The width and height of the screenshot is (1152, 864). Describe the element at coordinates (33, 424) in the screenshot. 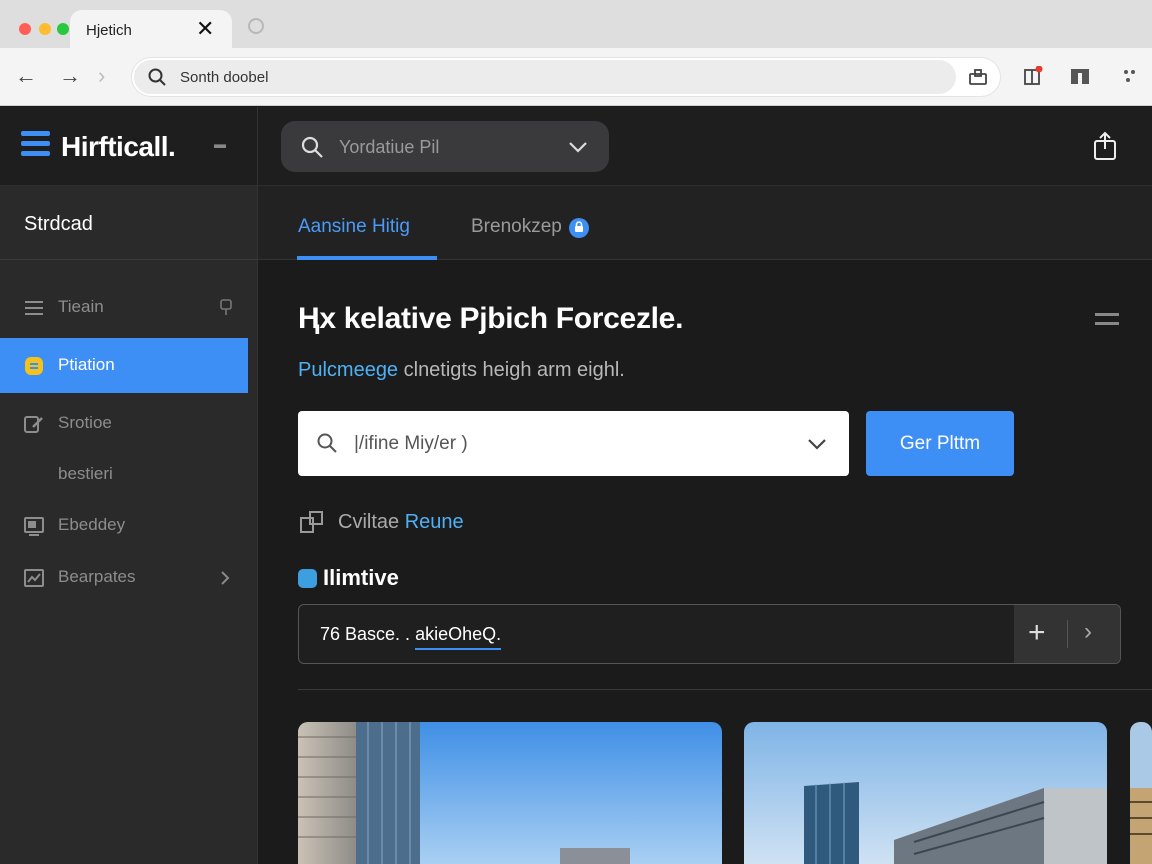

I see `edit-icon` at that location.